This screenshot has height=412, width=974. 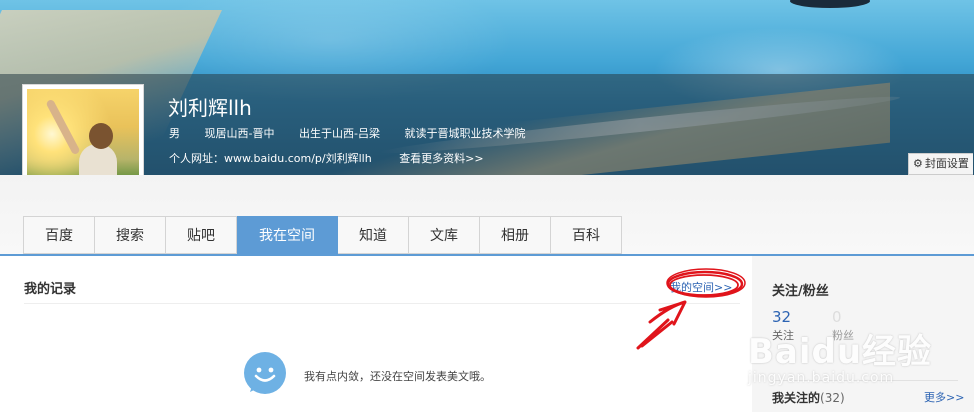 What do you see at coordinates (210, 108) in the screenshot?
I see `profile-name: 刘利辉llh` at bounding box center [210, 108].